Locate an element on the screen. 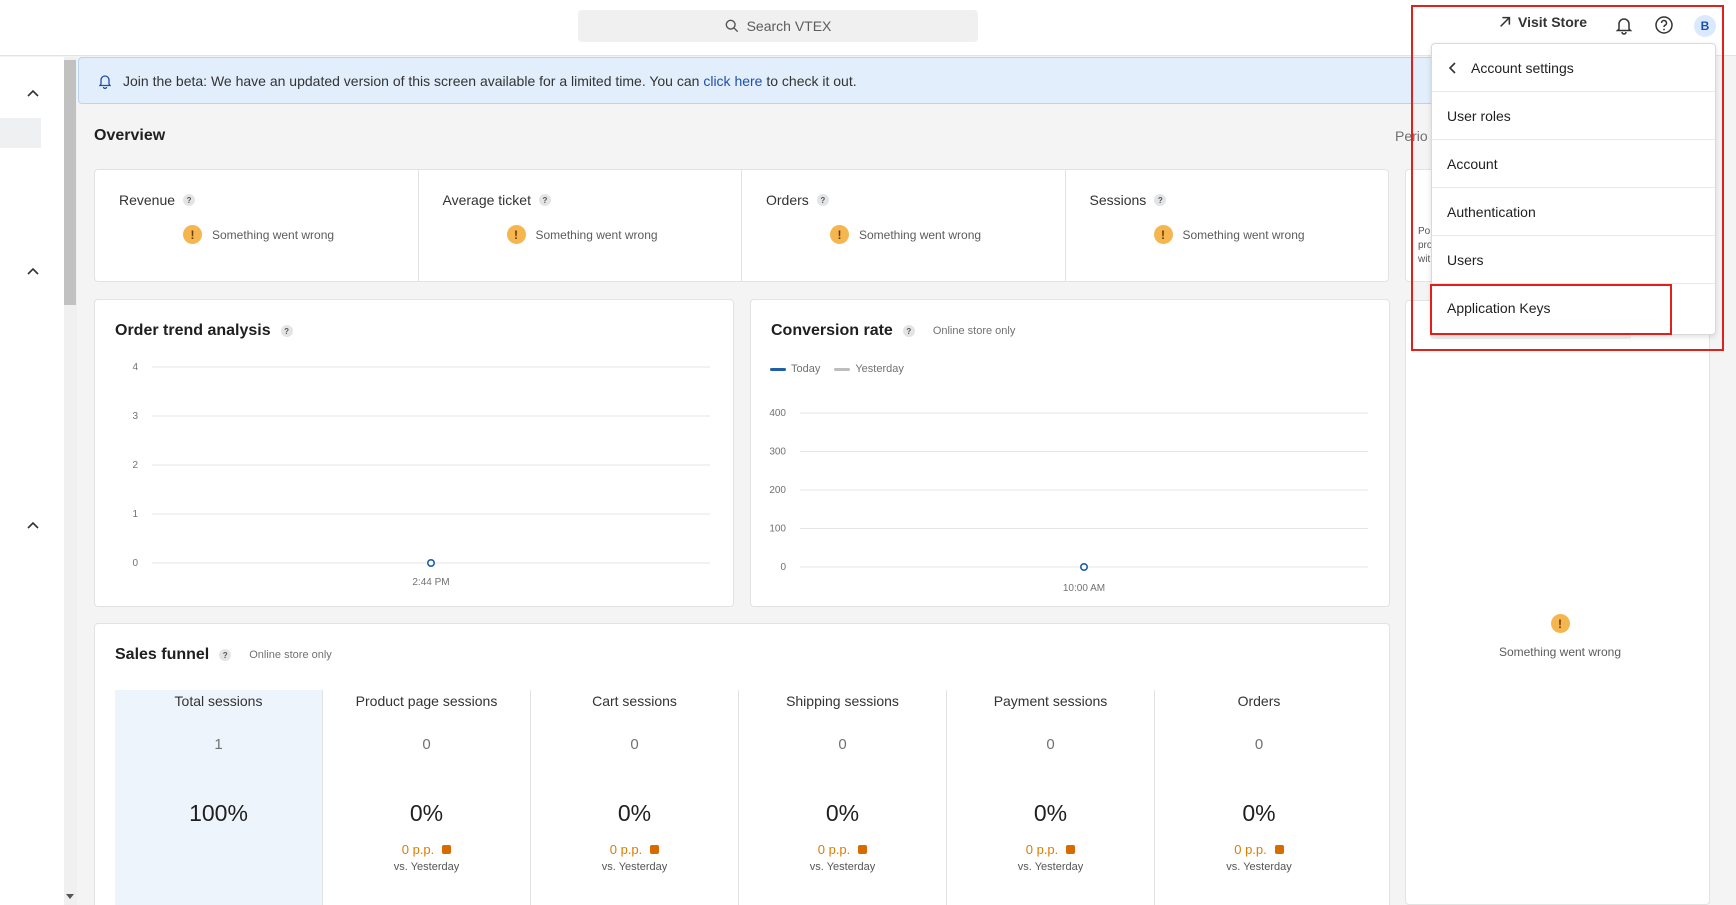 This screenshot has height=905, width=1736. metric-orders: Orders? ! Something went wrong is located at coordinates (904, 225).